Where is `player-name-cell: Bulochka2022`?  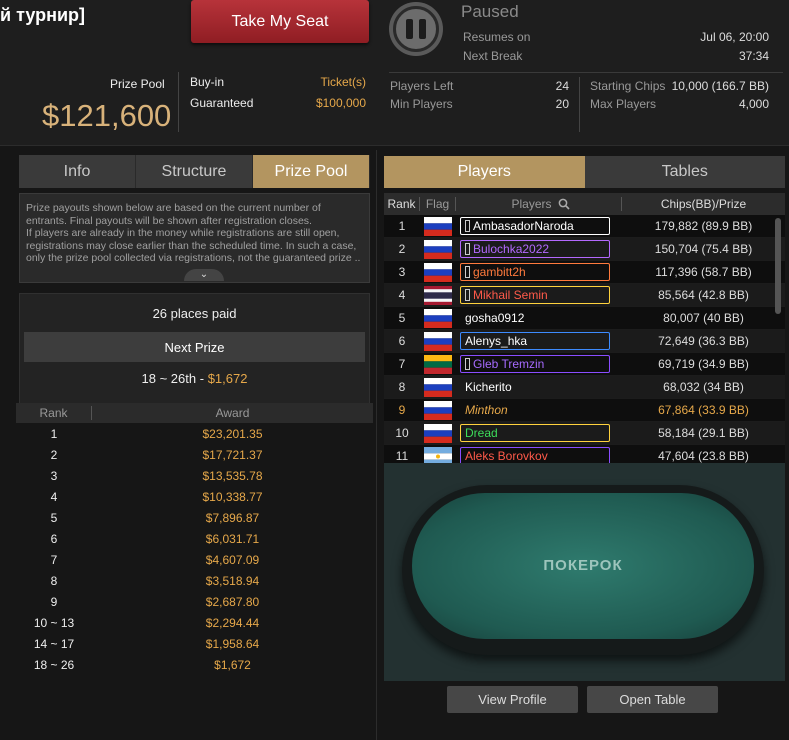 player-name-cell: Bulochka2022 is located at coordinates (539, 249).